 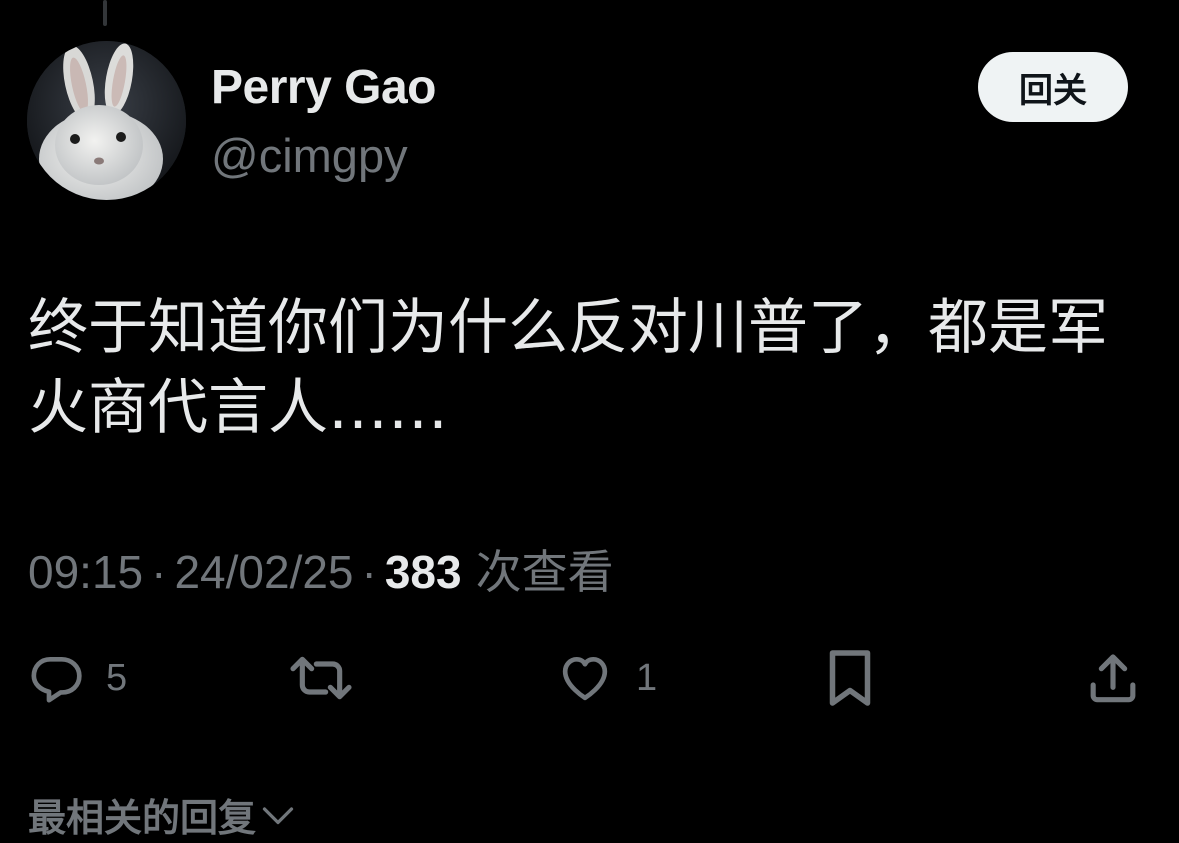 I want to click on reply-count: 5, so click(x=117, y=677).